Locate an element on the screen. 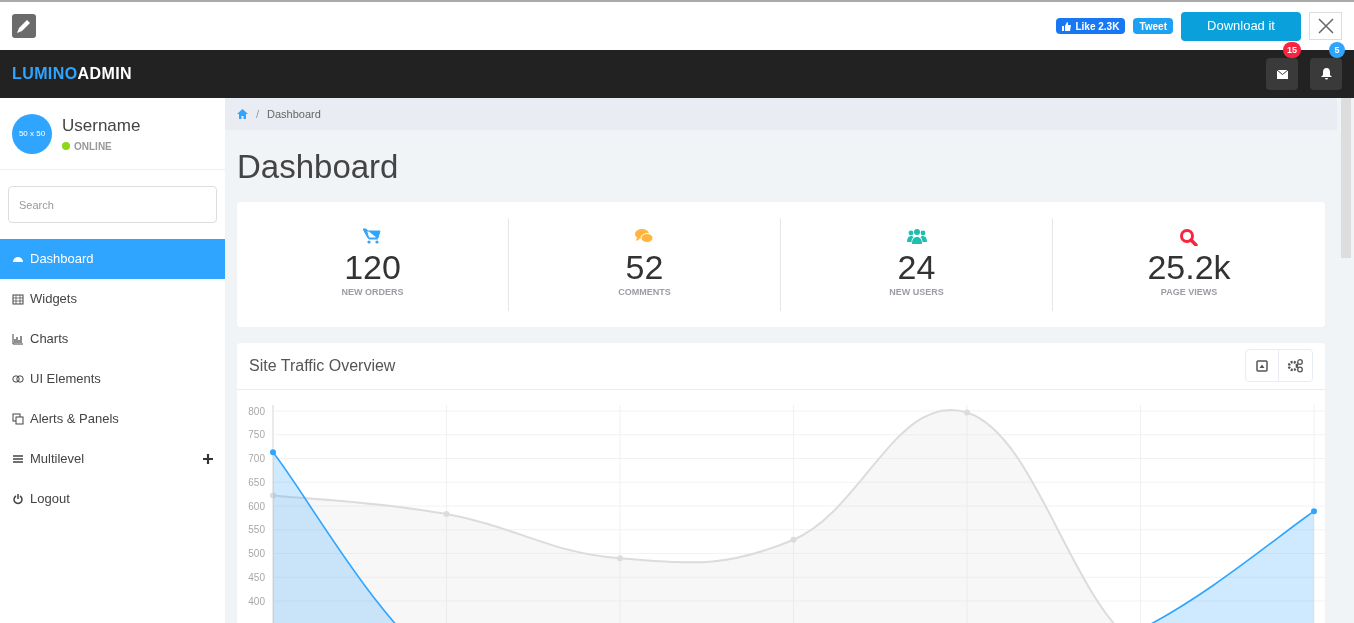  bar-chart-icon is located at coordinates (18, 339).